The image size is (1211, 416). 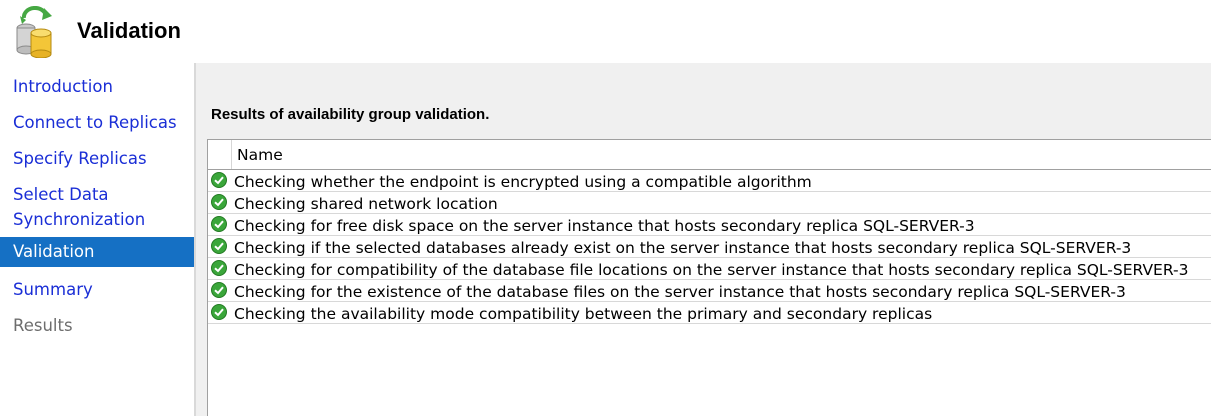 What do you see at coordinates (97, 122) in the screenshot?
I see `sidebar-item-connect-to-replicas: Connect to Replicas` at bounding box center [97, 122].